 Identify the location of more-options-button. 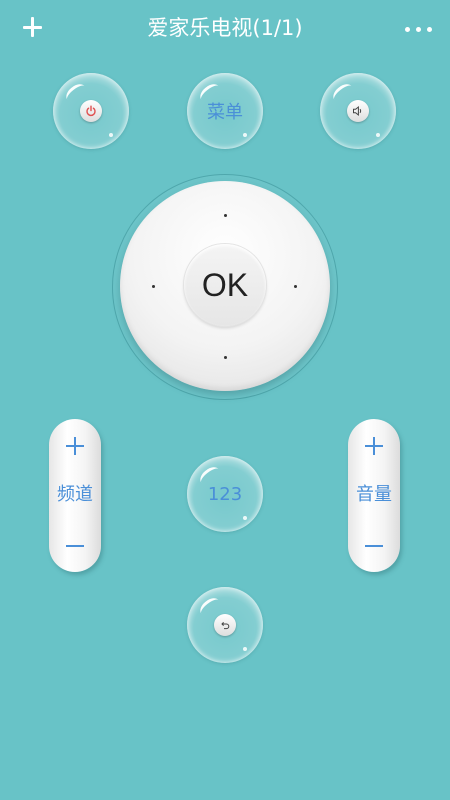
(419, 29).